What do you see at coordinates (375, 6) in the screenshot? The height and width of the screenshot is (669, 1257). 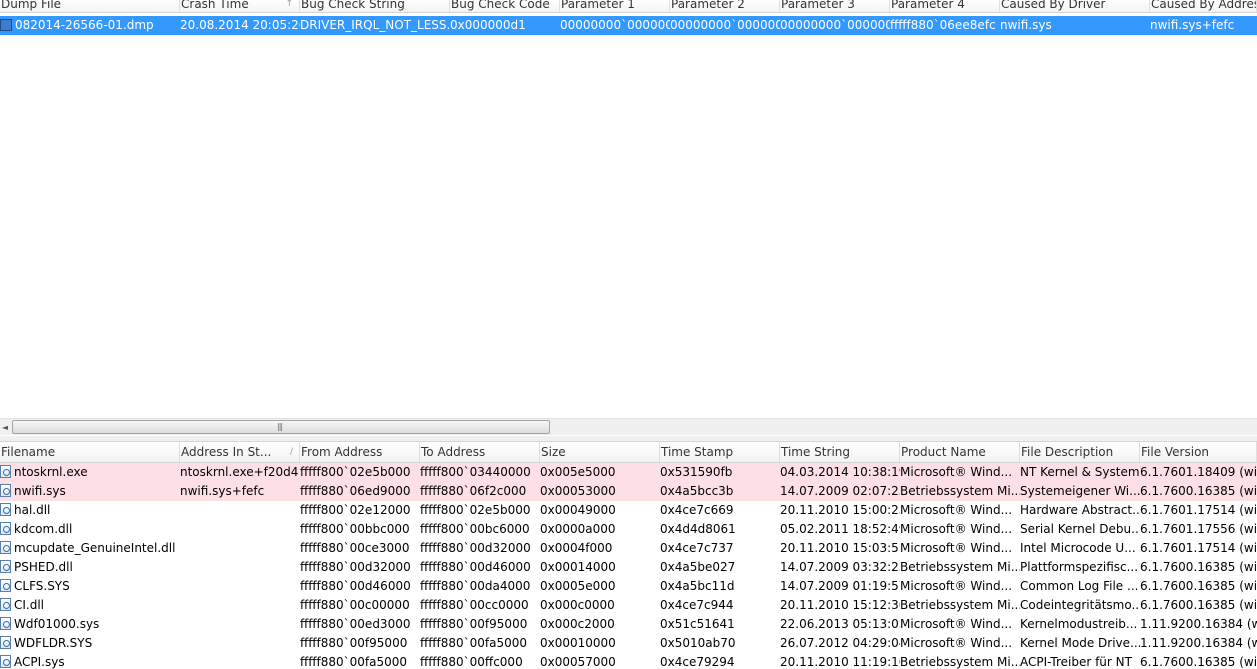 I see `column-header-bug-check-string: Bug Check String` at bounding box center [375, 6].